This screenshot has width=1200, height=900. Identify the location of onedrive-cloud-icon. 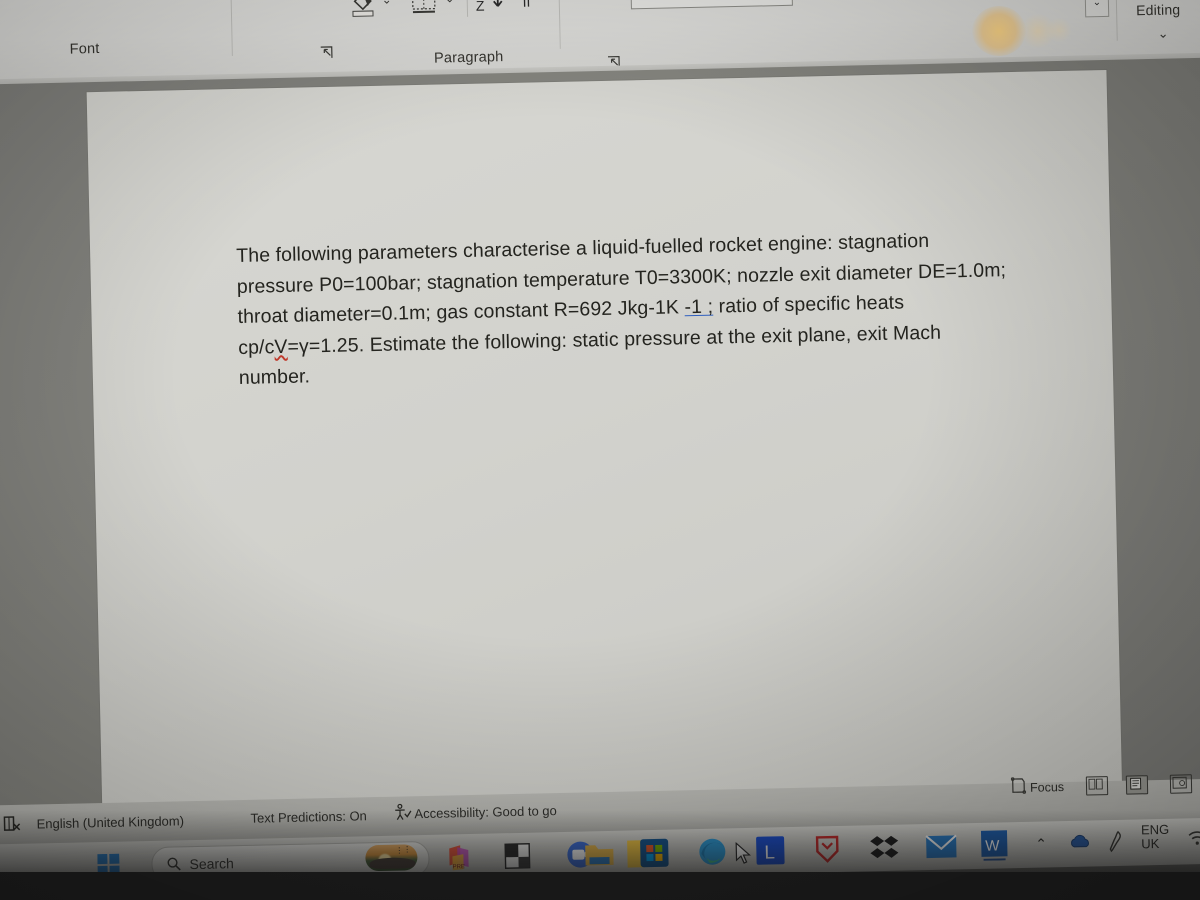
(1080, 841).